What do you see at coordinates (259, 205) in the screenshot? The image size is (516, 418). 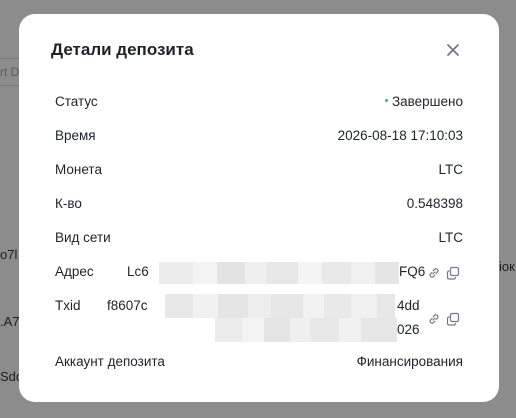 I see `amount-row: К-во 0.548398` at bounding box center [259, 205].